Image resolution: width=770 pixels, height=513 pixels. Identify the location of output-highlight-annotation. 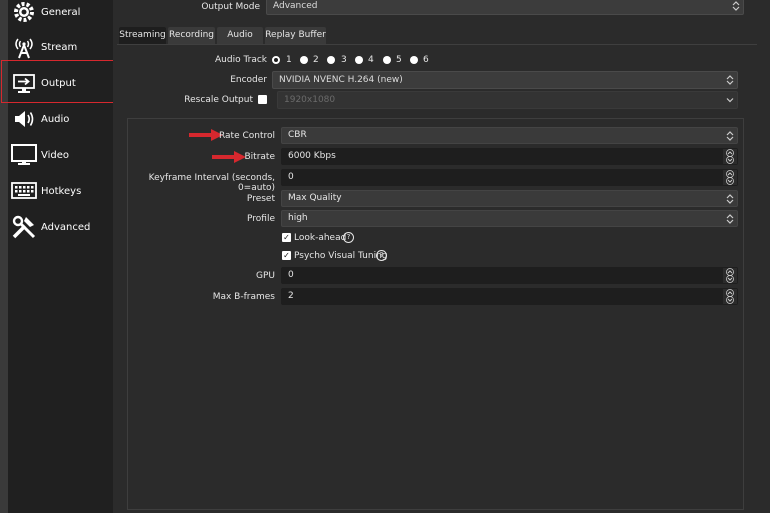
(66, 81).